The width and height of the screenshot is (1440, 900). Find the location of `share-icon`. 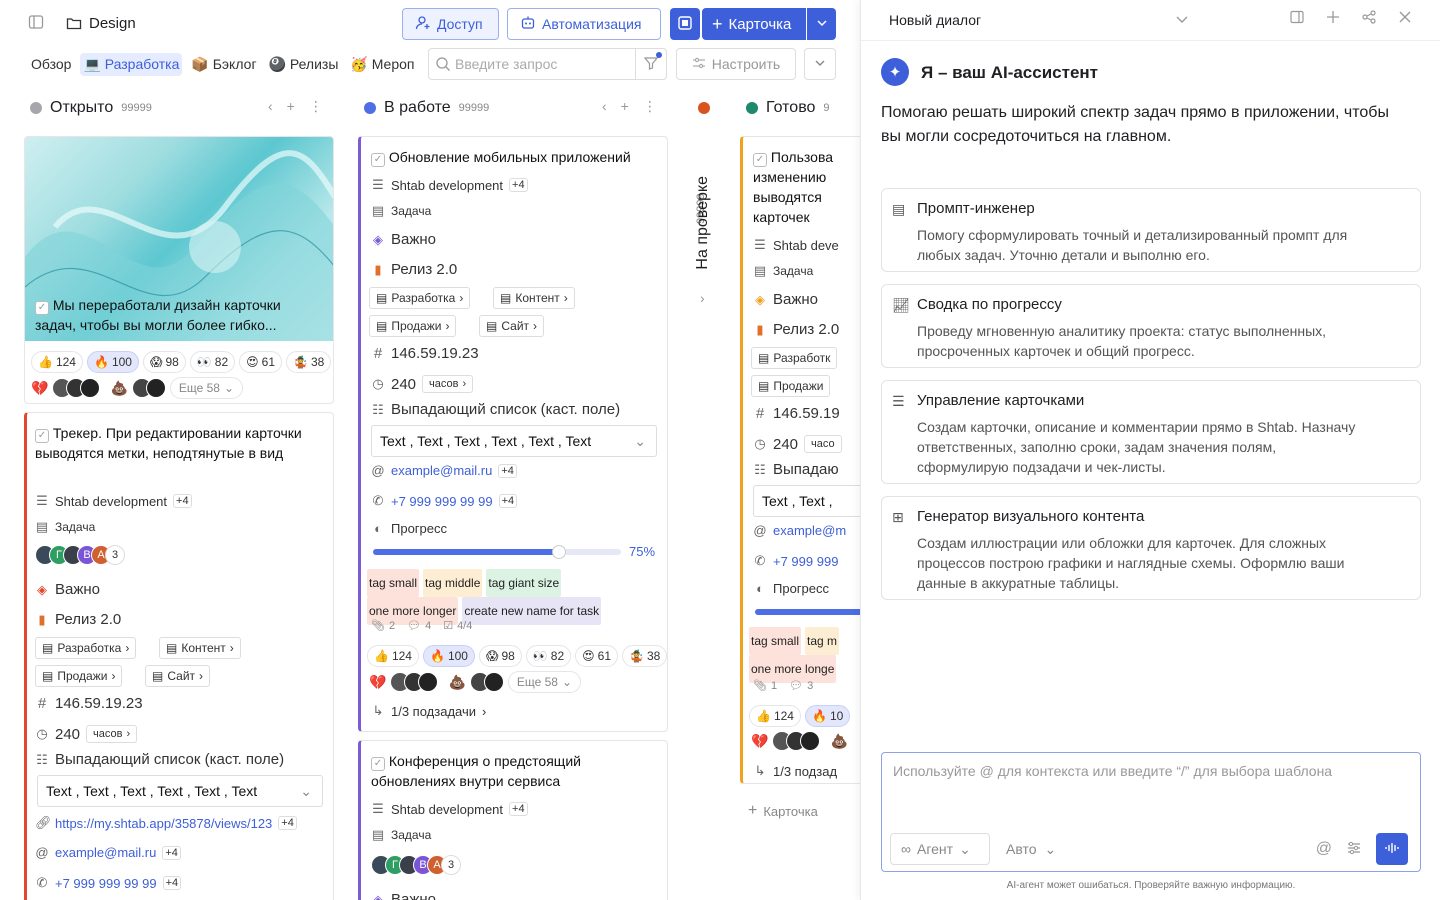

share-icon is located at coordinates (1369, 19).